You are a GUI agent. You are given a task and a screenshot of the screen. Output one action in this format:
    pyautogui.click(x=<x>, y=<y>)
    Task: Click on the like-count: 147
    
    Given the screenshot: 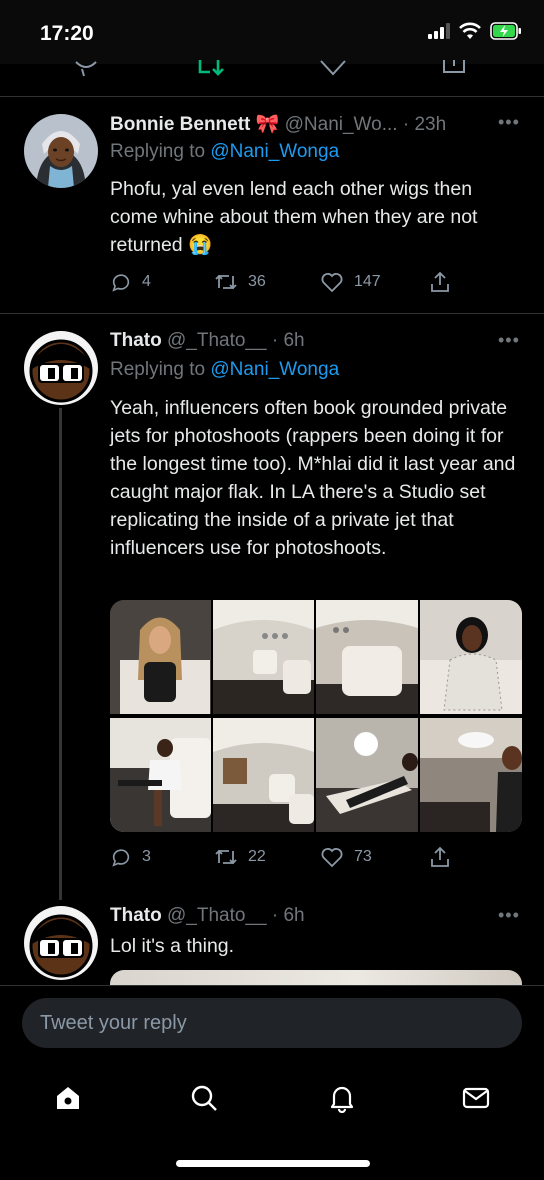 What is the action you would take?
    pyautogui.click(x=367, y=281)
    